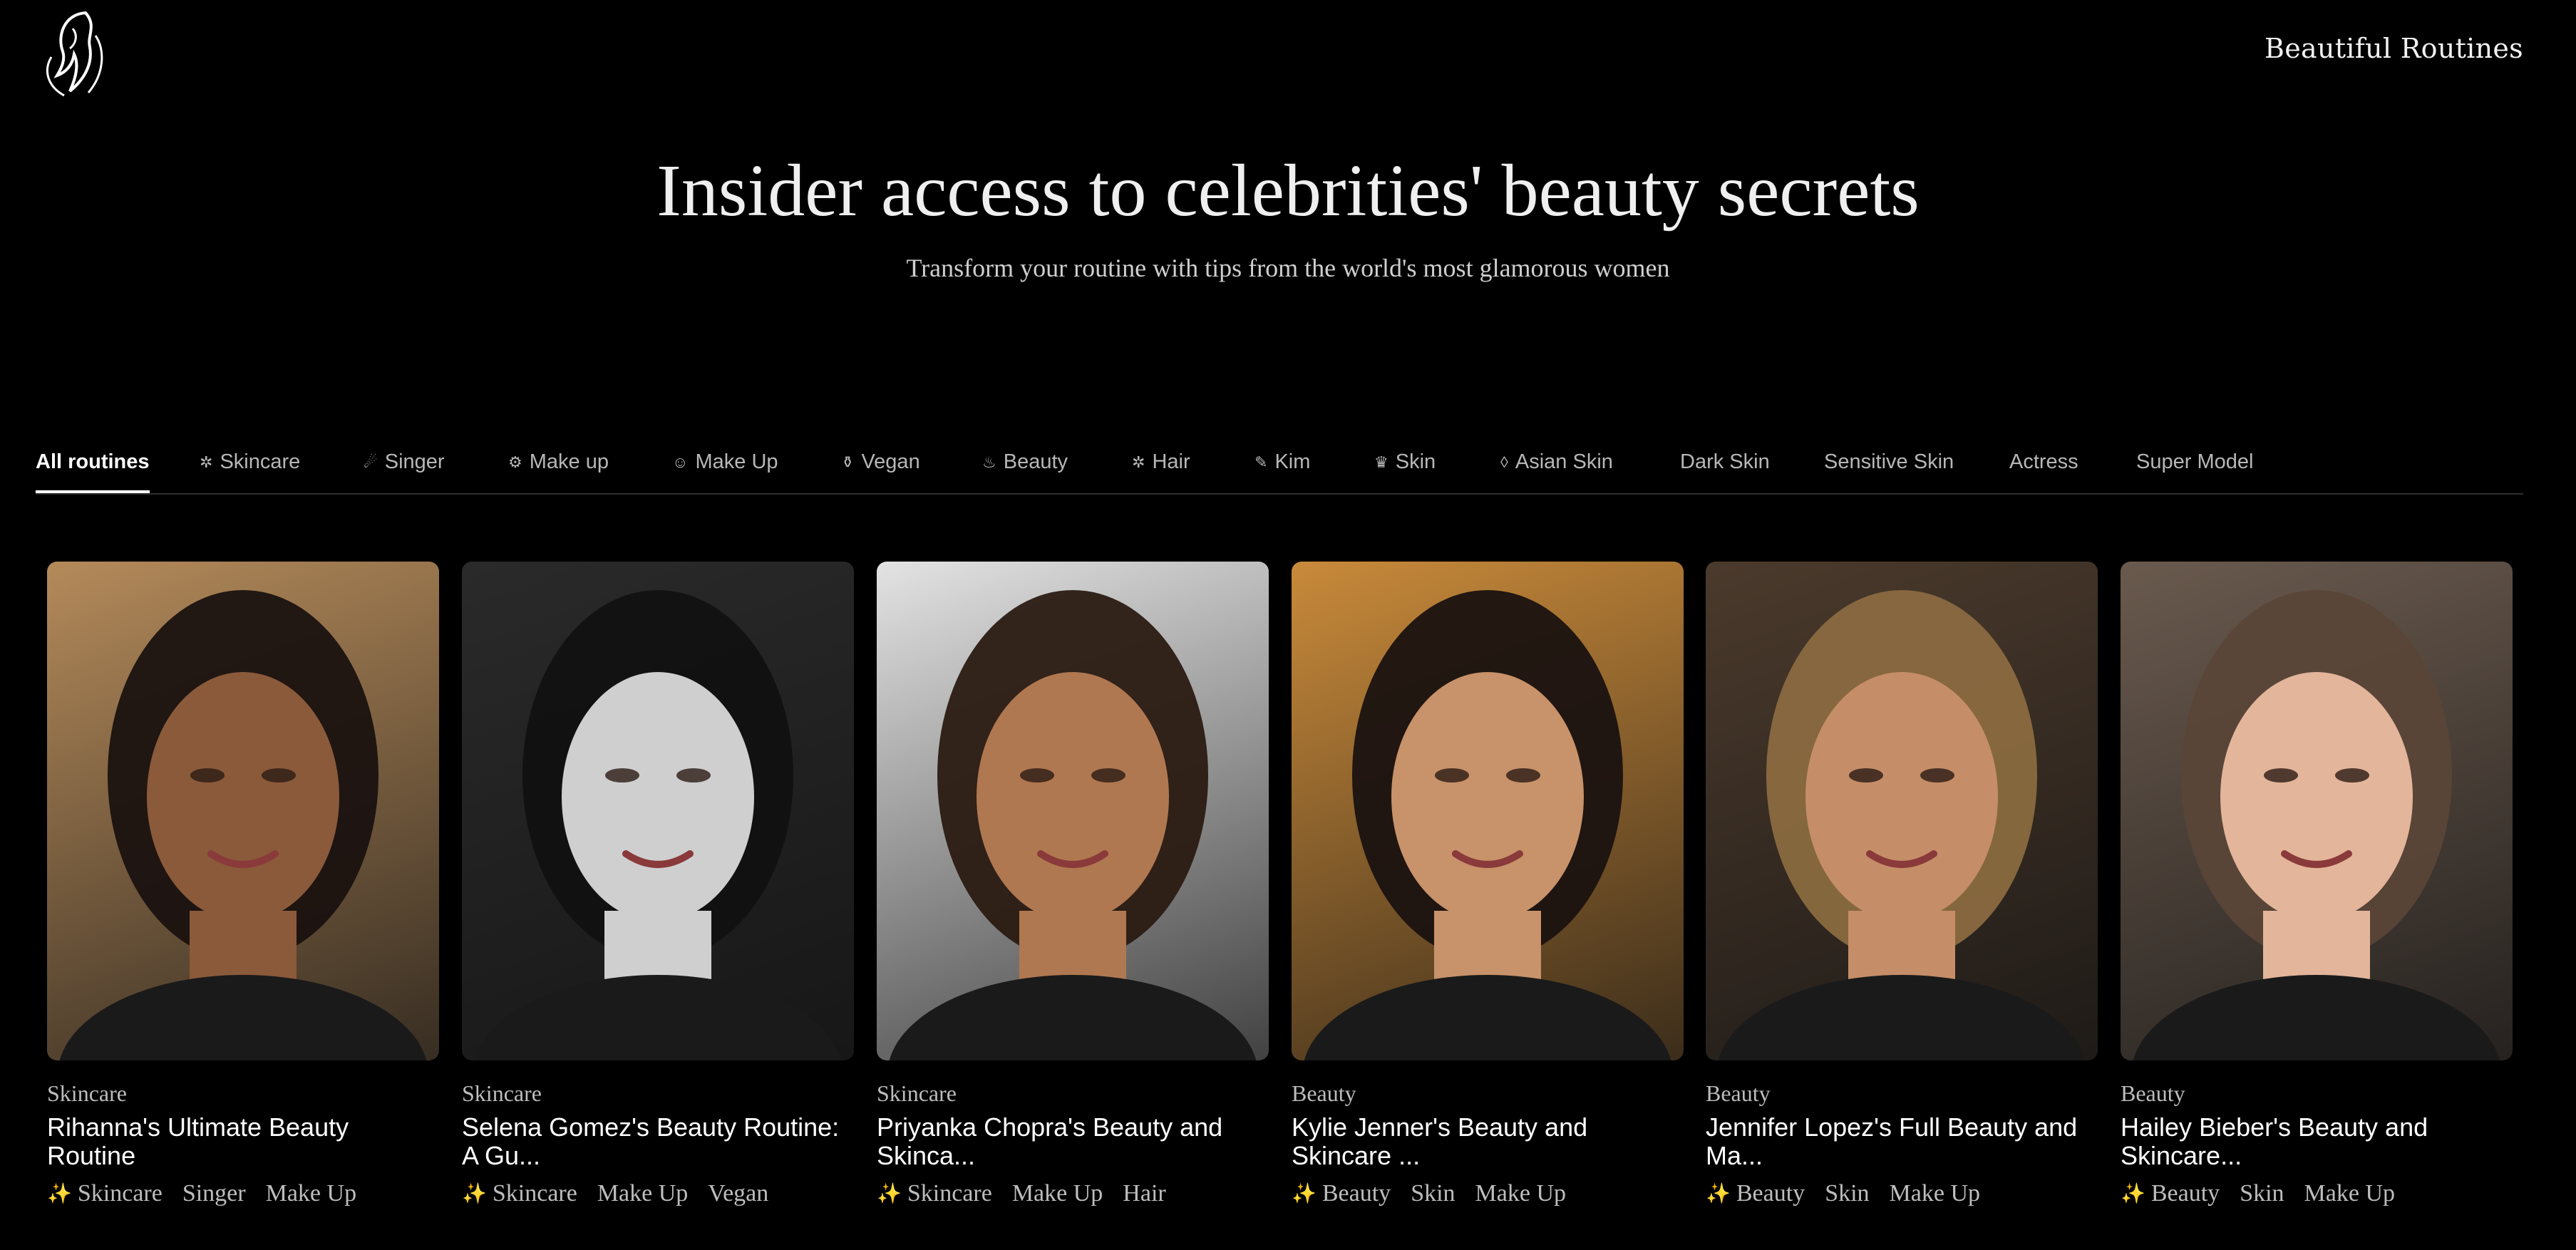 The height and width of the screenshot is (1250, 2576). I want to click on tab-super-model: Super Model, so click(2194, 470).